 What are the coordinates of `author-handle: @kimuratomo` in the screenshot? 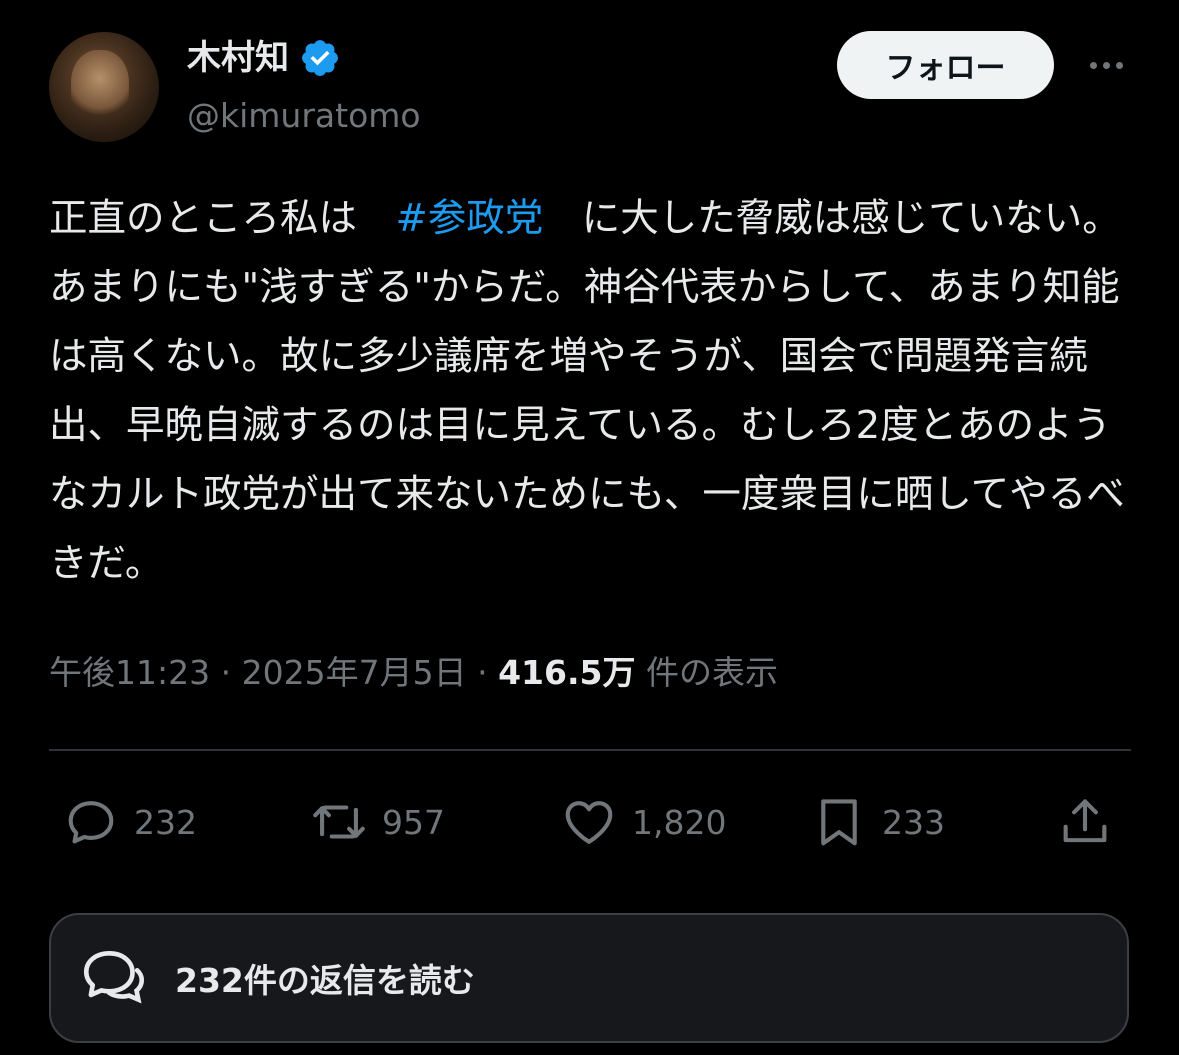 It's located at (304, 116).